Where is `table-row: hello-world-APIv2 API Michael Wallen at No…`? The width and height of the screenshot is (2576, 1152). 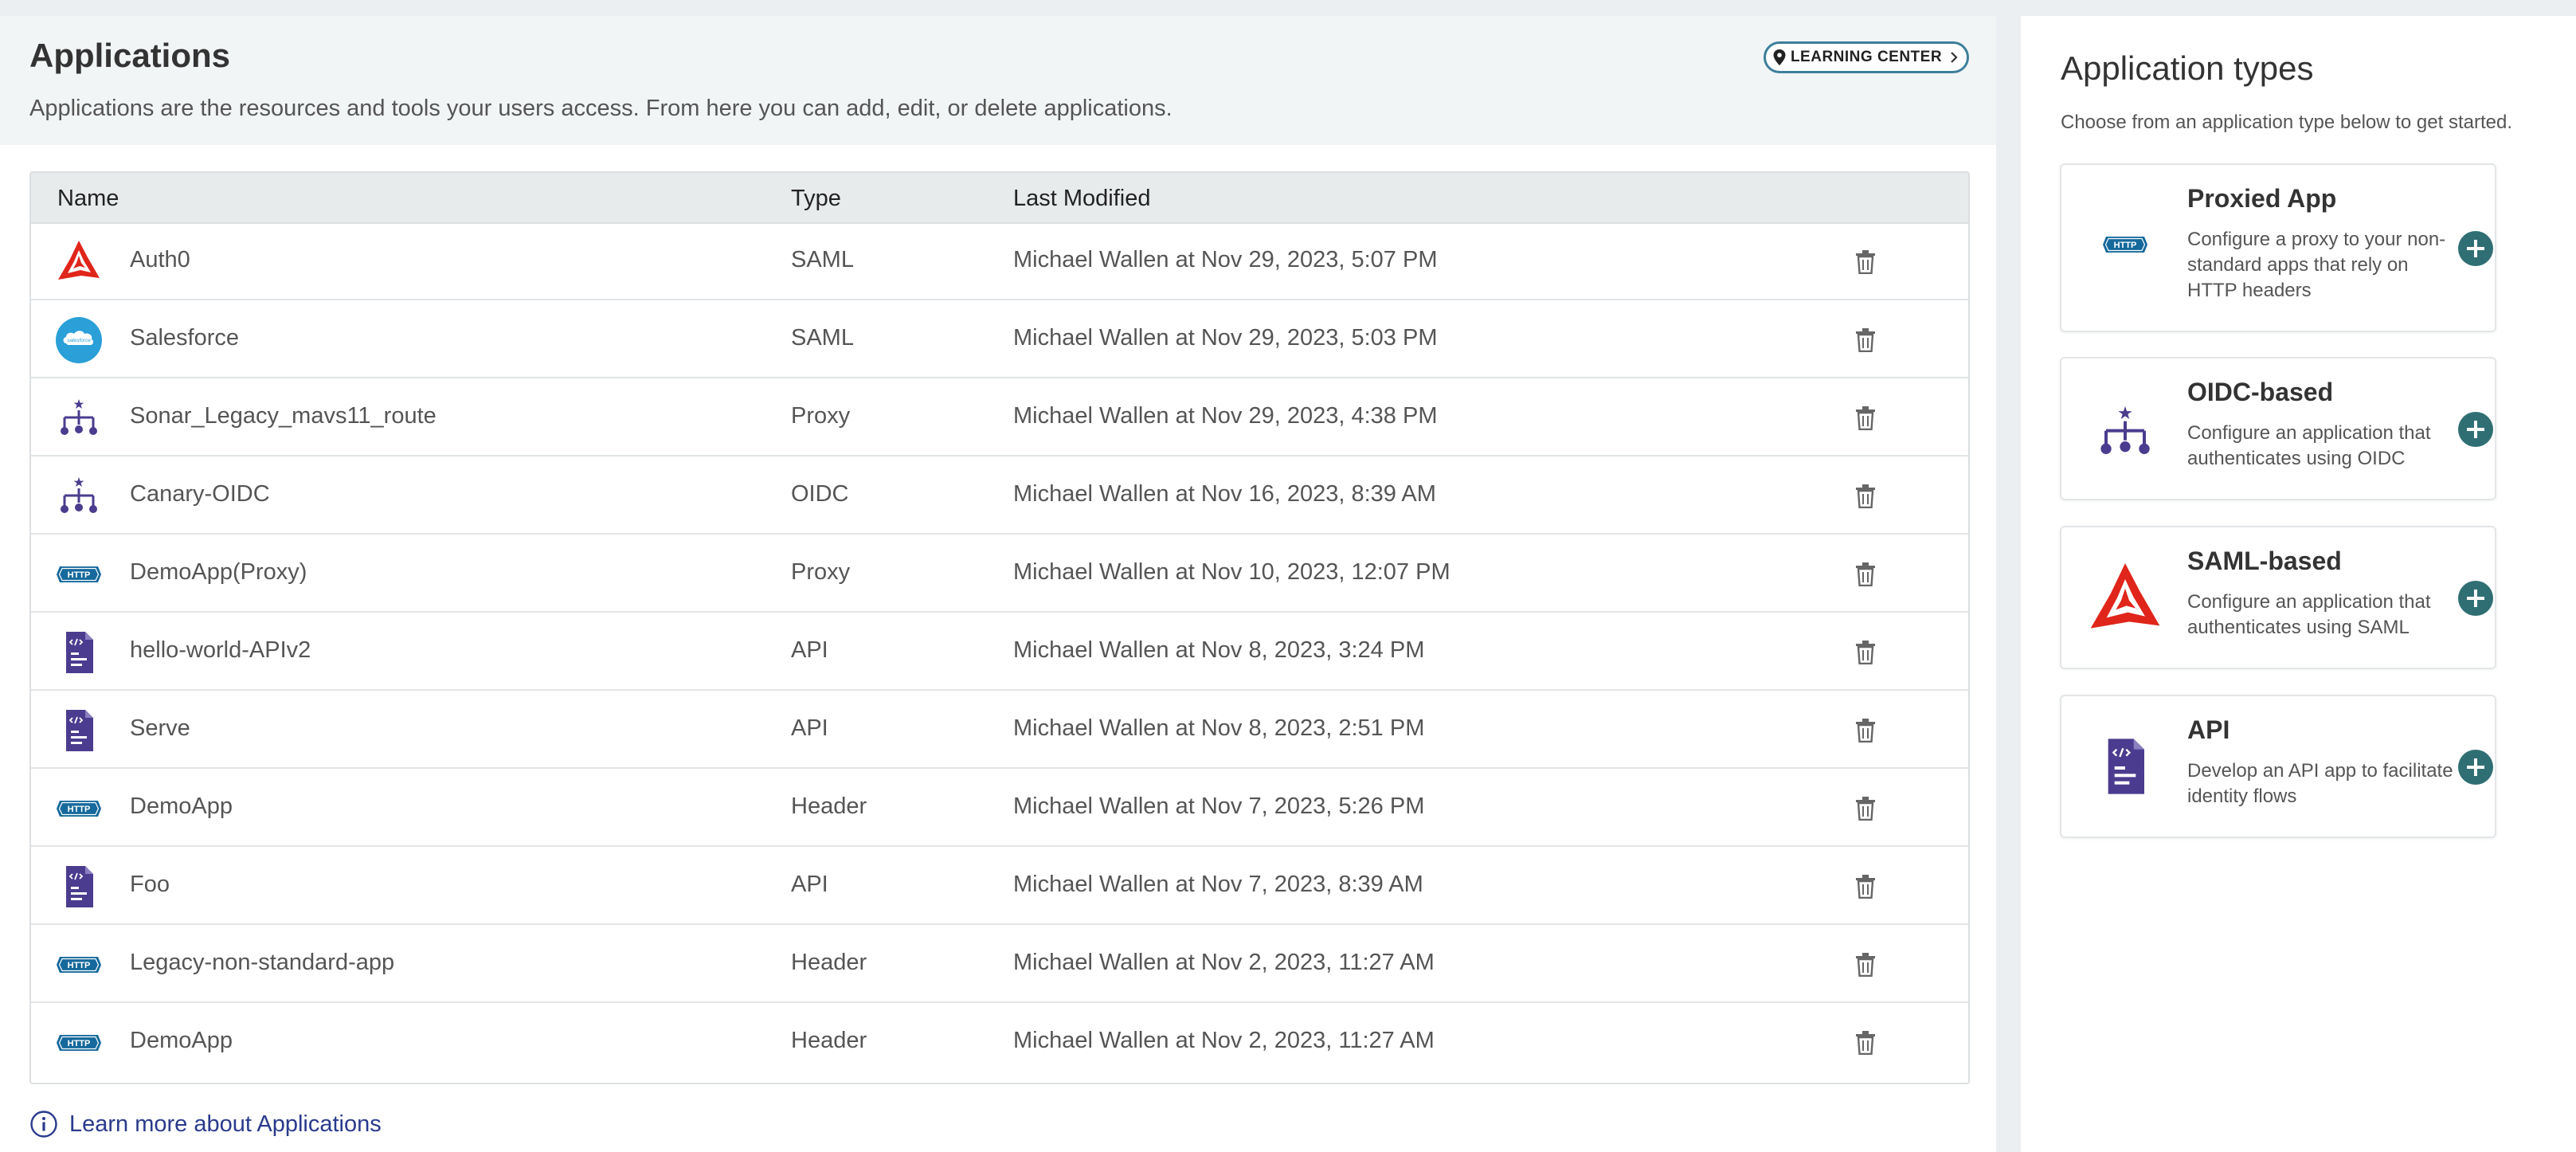 table-row: hello-world-APIv2 API Michael Wallen at No… is located at coordinates (999, 652).